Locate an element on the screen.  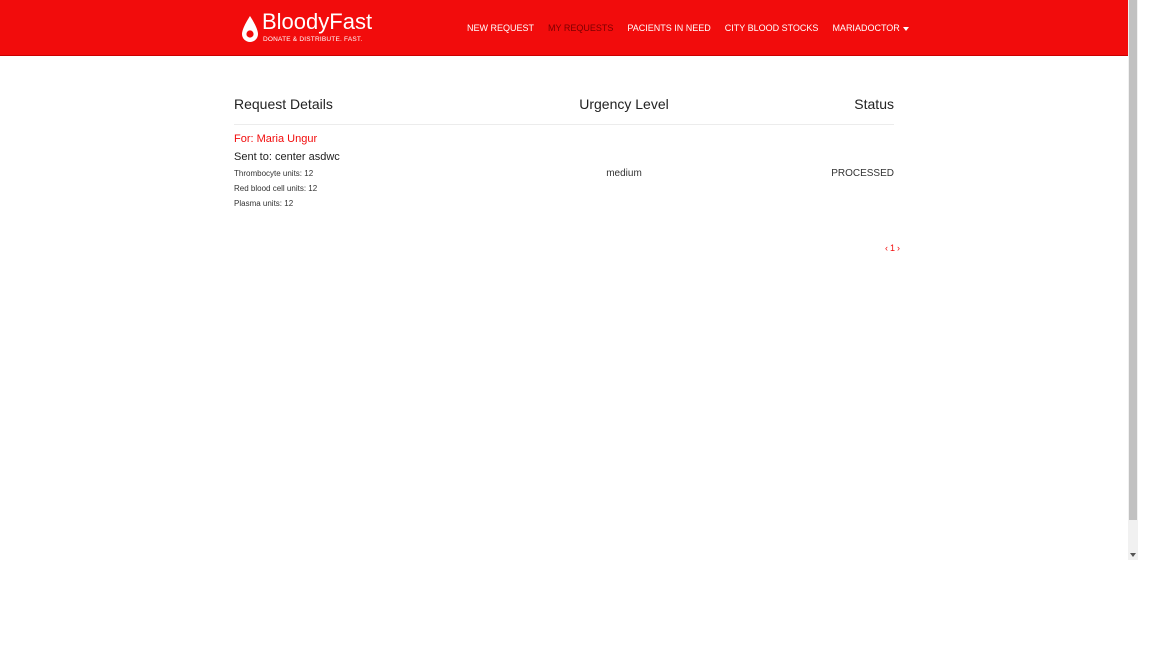
status-value: PROCESSED is located at coordinates (862, 173).